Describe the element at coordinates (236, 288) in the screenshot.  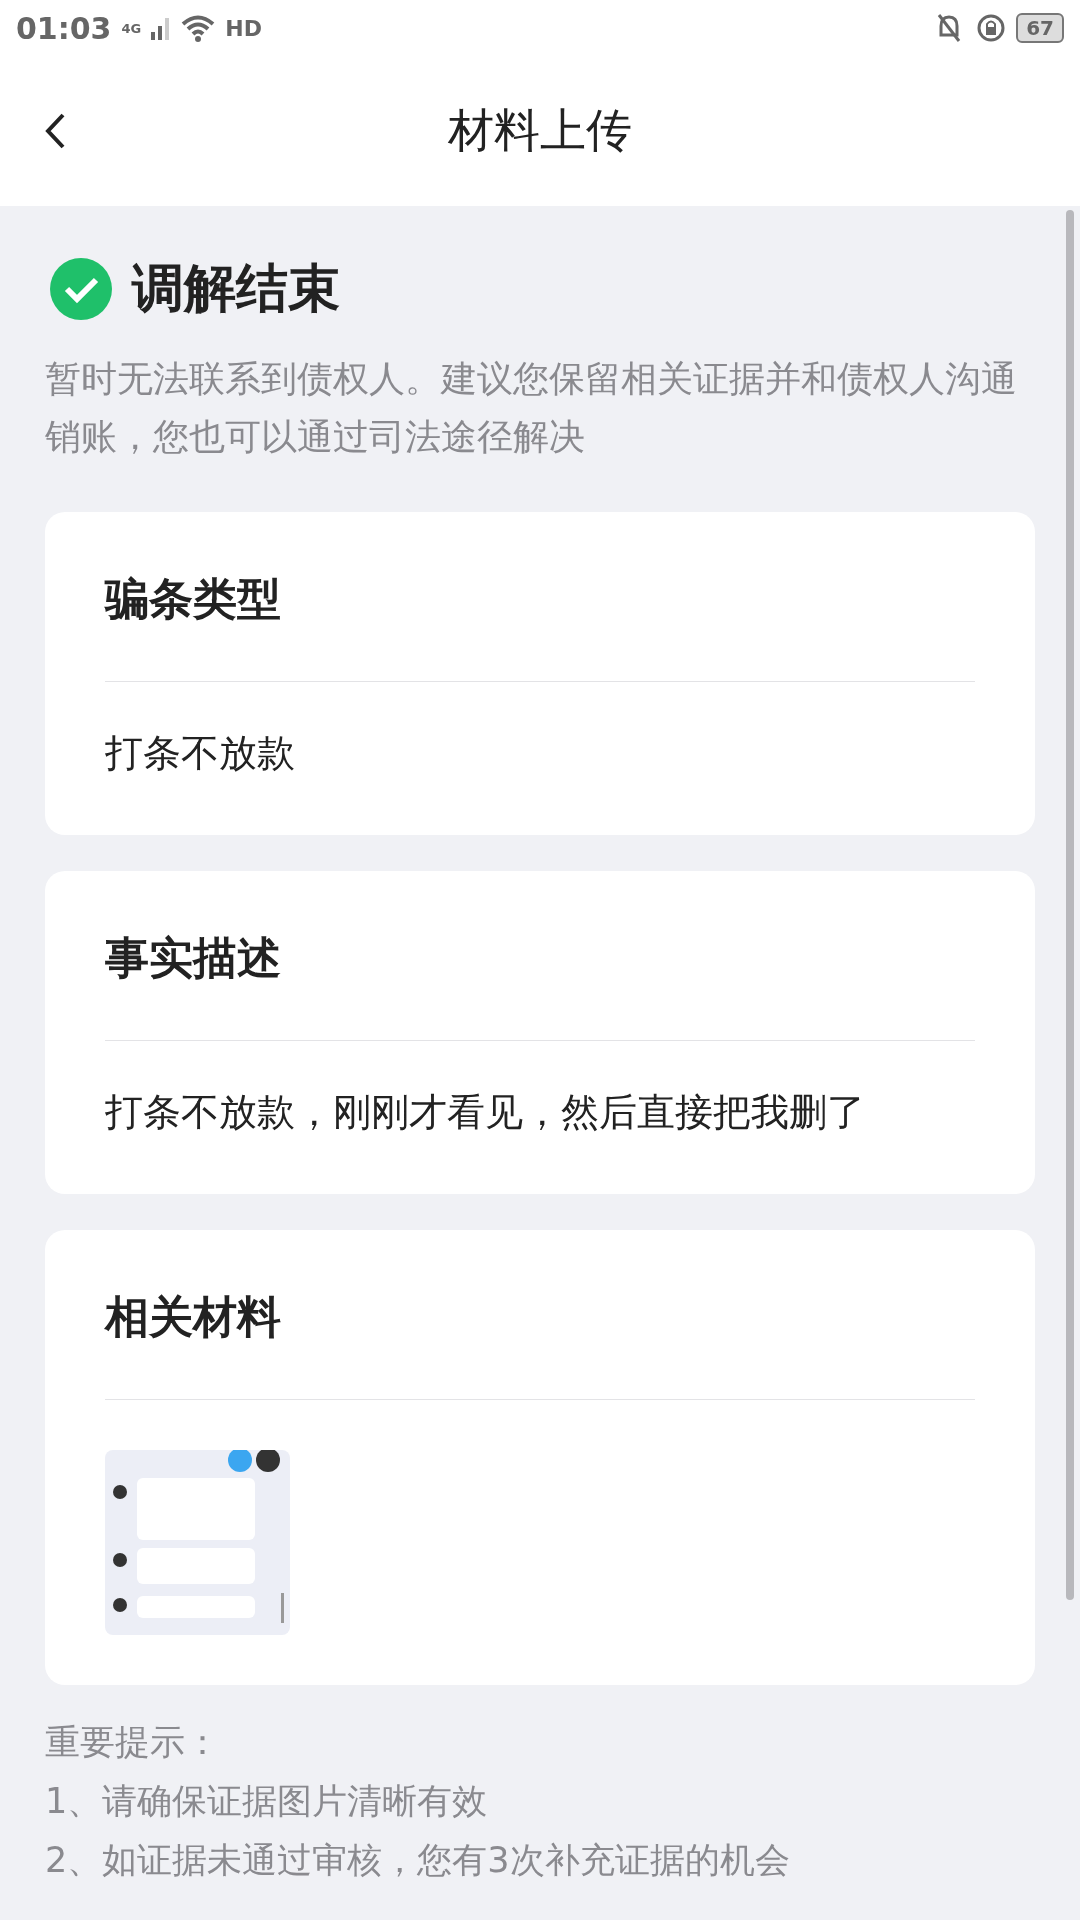
I see `result-title: 调解结束` at that location.